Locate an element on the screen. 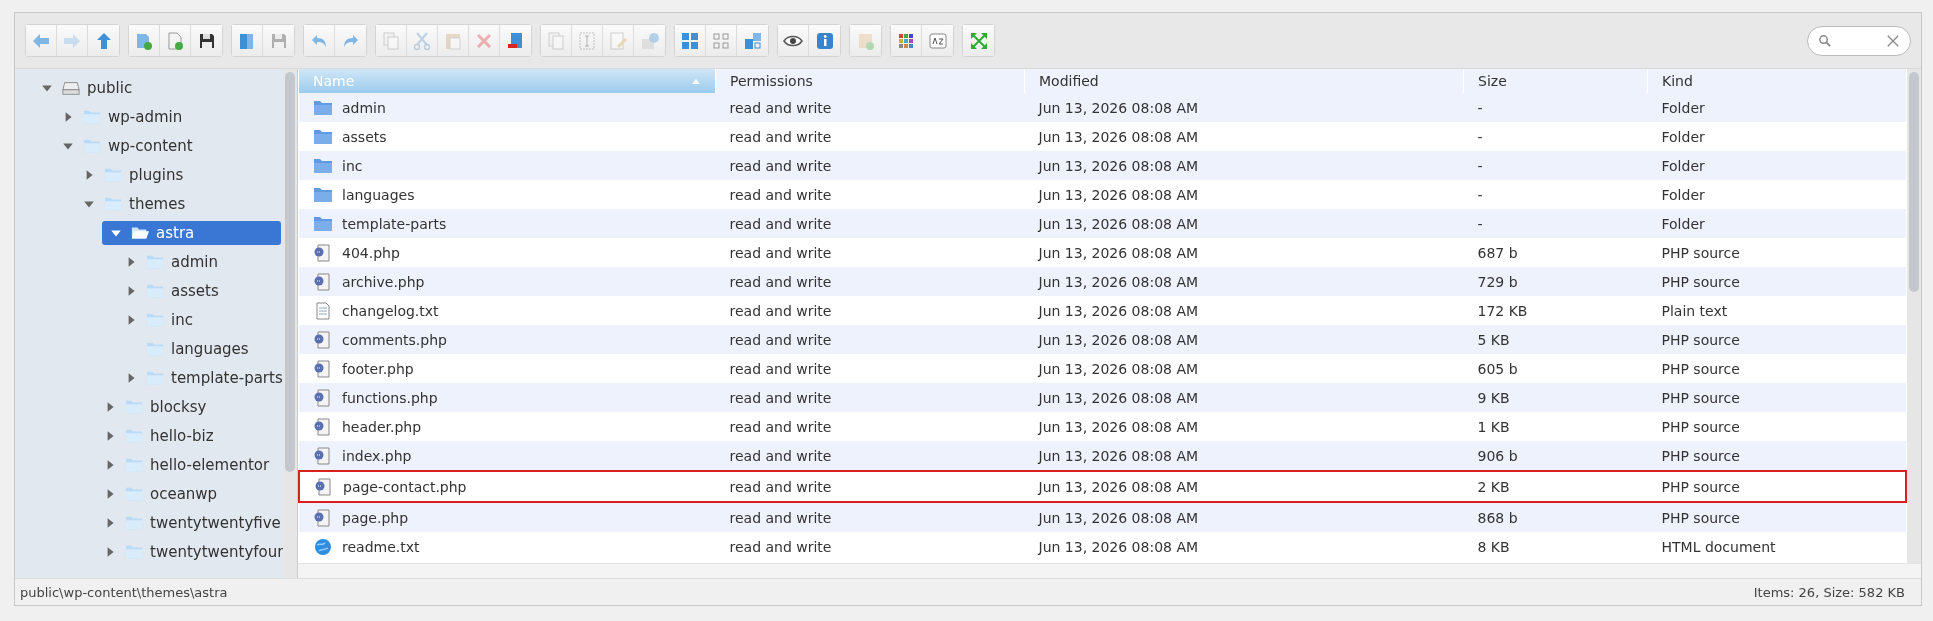 The width and height of the screenshot is (1933, 621). column-header: Modified is located at coordinates (1244, 81).